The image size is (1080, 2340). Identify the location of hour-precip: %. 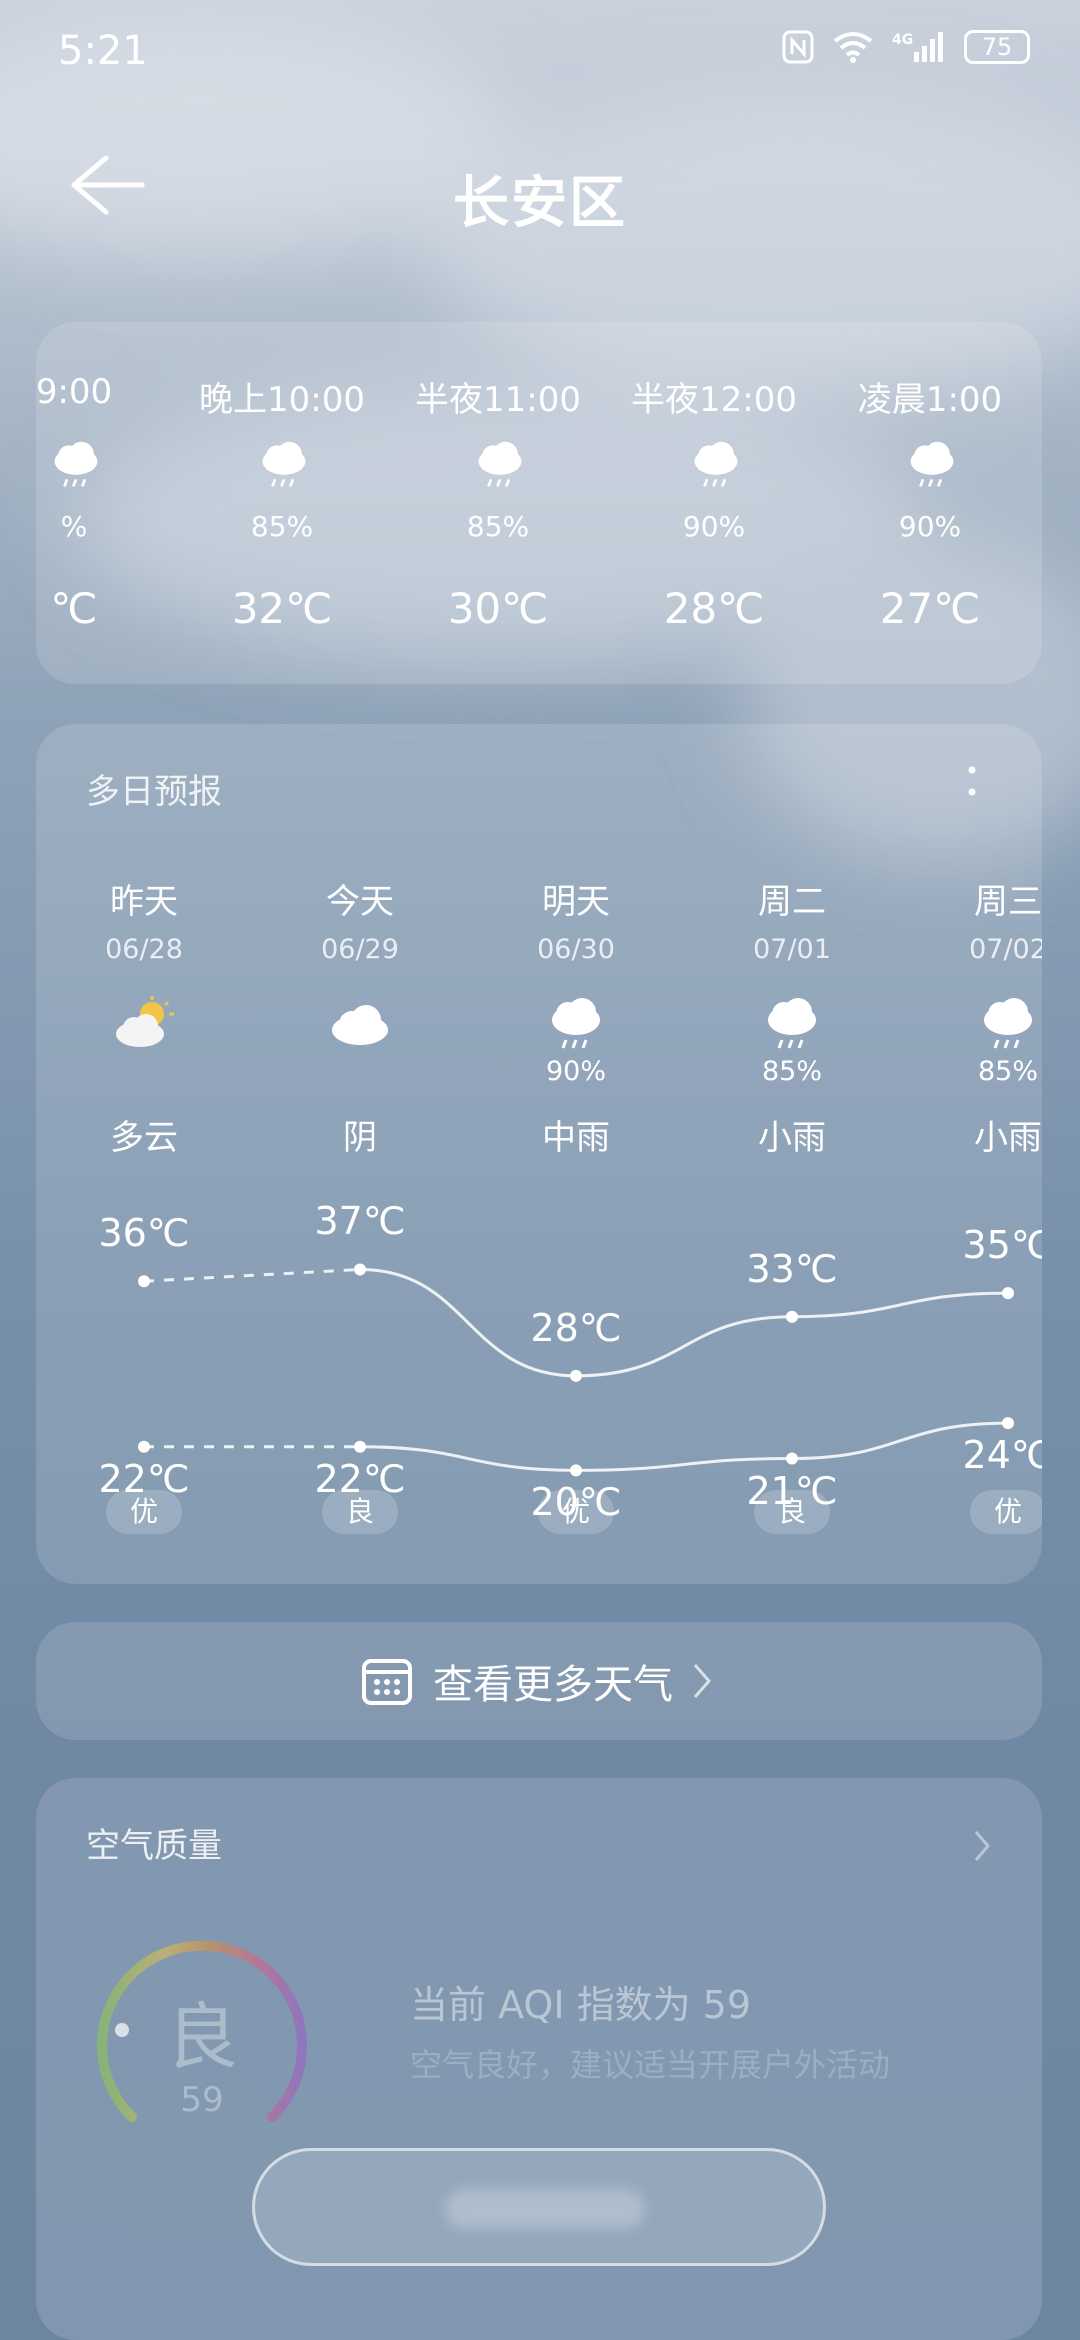
(74, 526).